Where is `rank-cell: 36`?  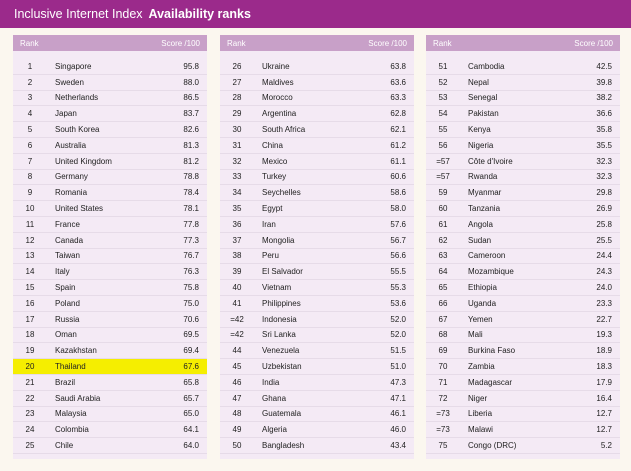 rank-cell: 36 is located at coordinates (237, 224).